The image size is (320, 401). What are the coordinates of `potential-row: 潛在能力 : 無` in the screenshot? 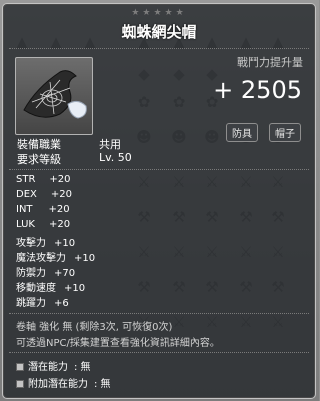 It's located at (53, 365).